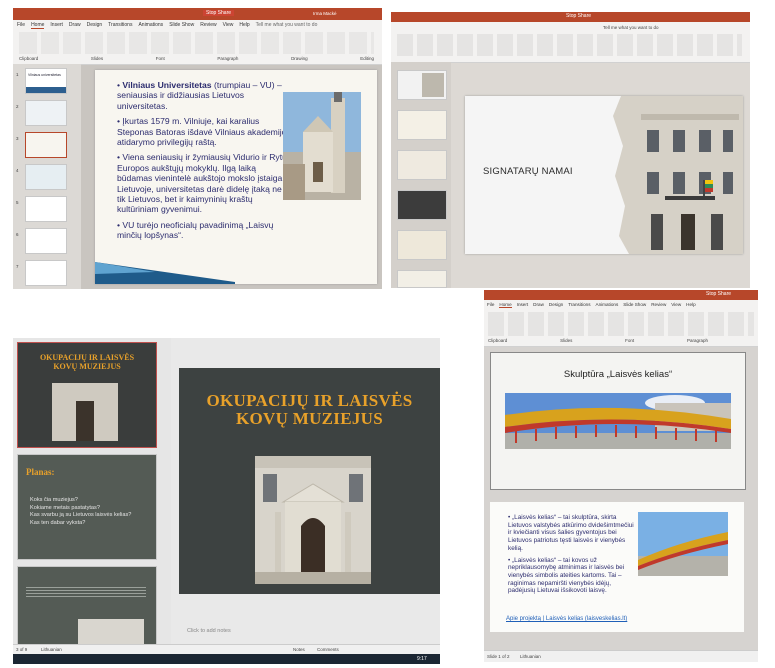 Image resolution: width=775 pixels, height=668 pixels. I want to click on bullet-bold: Vilniaus Universitetas, so click(167, 85).